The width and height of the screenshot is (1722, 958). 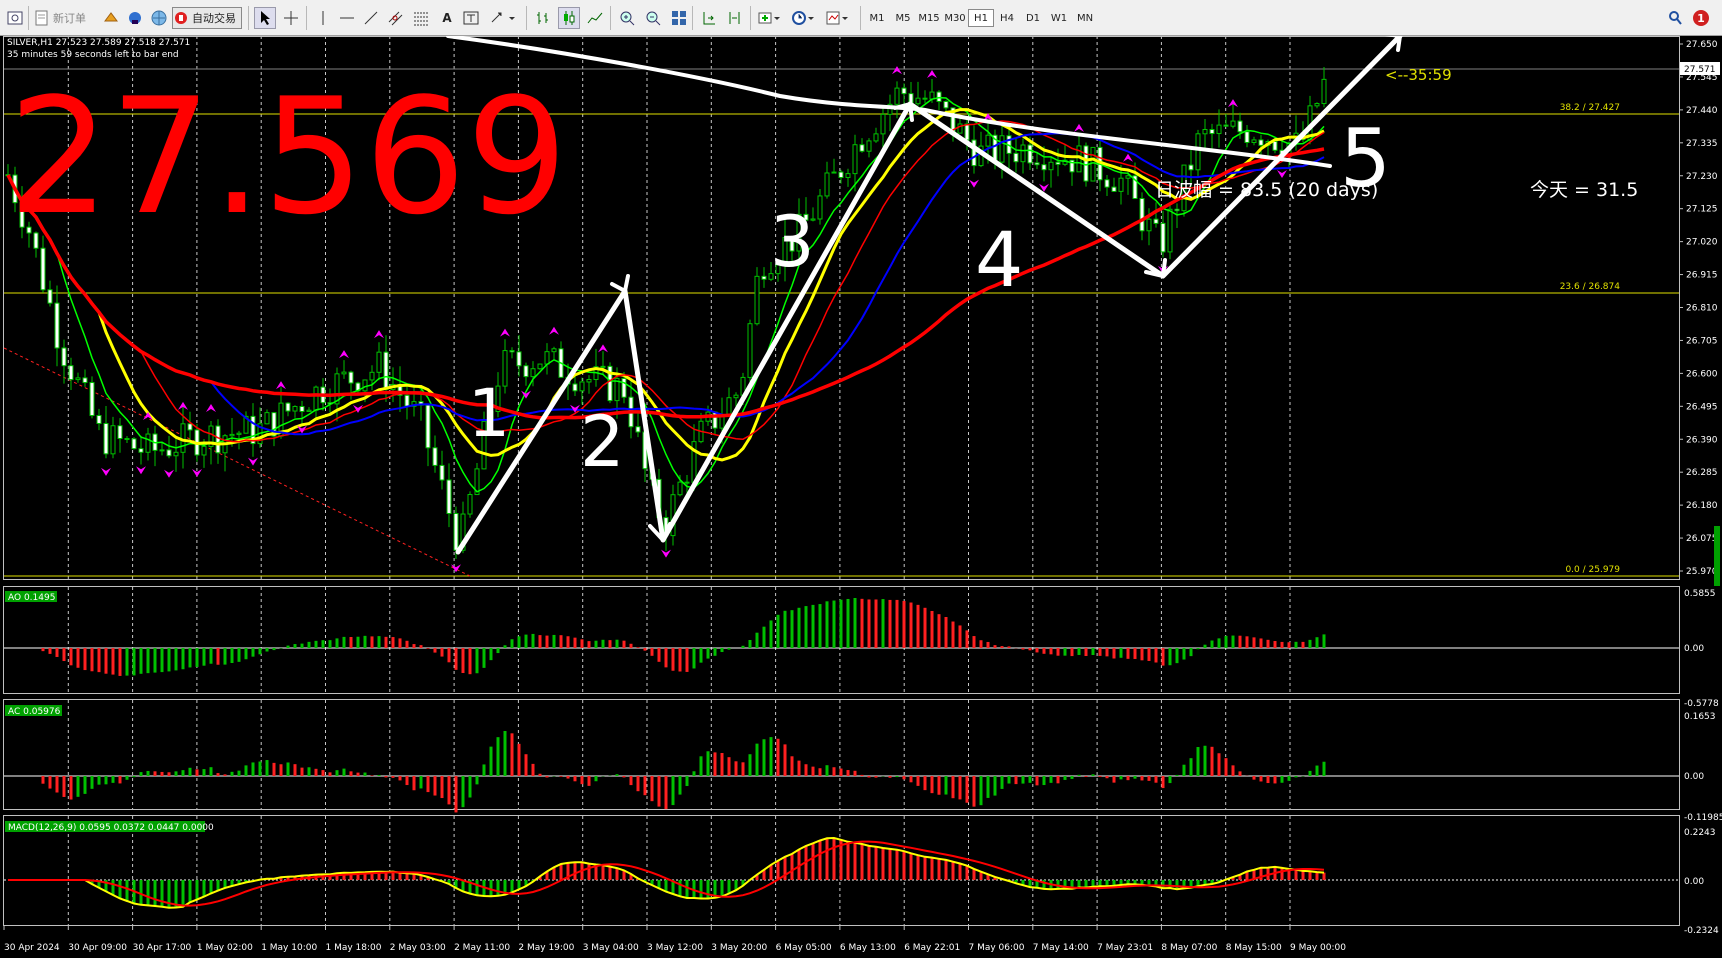 I want to click on timeframe-m30: M30, so click(x=955, y=18).